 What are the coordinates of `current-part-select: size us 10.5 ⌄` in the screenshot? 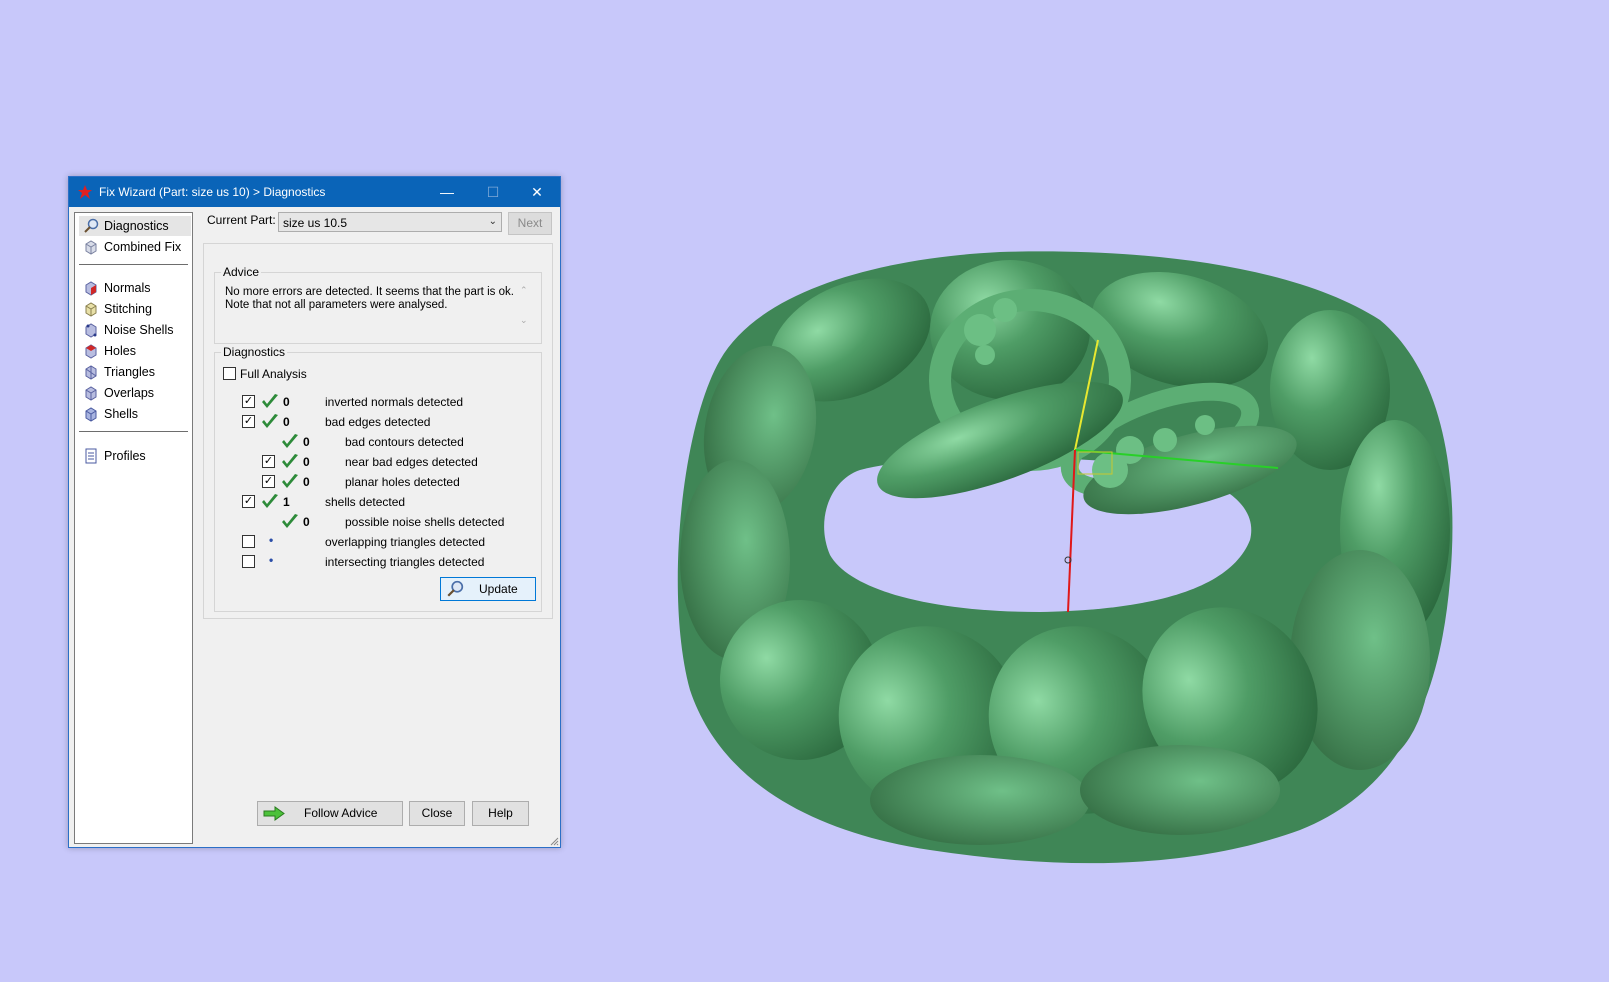 It's located at (390, 222).